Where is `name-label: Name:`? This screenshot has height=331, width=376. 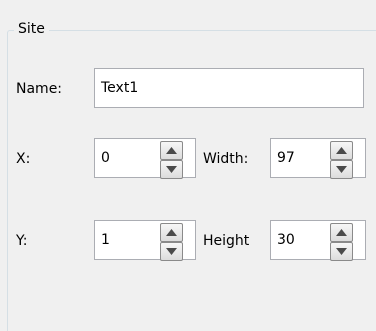
name-label: Name: is located at coordinates (39, 89).